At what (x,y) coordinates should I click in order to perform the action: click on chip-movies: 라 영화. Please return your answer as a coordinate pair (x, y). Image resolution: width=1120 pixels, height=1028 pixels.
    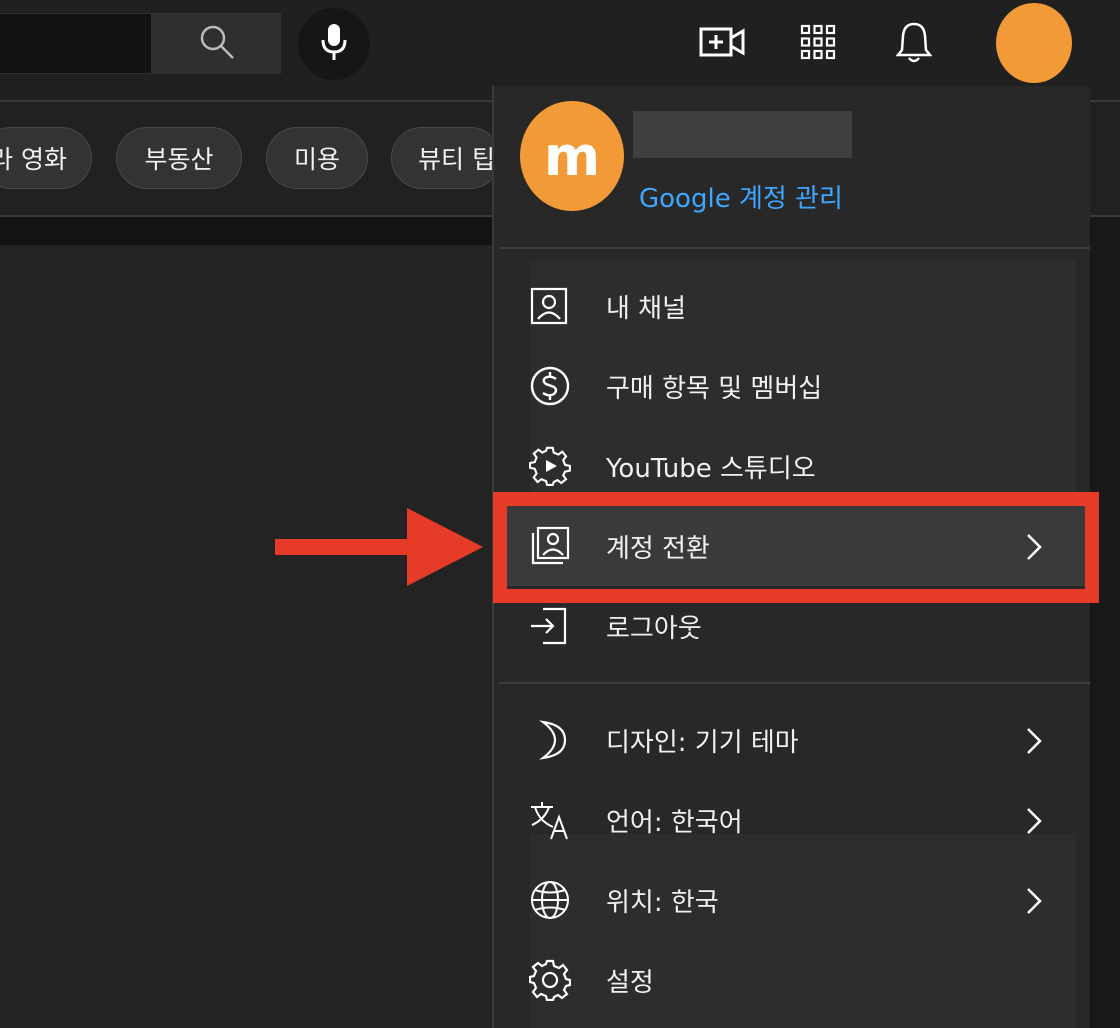
    Looking at the image, I should click on (46, 158).